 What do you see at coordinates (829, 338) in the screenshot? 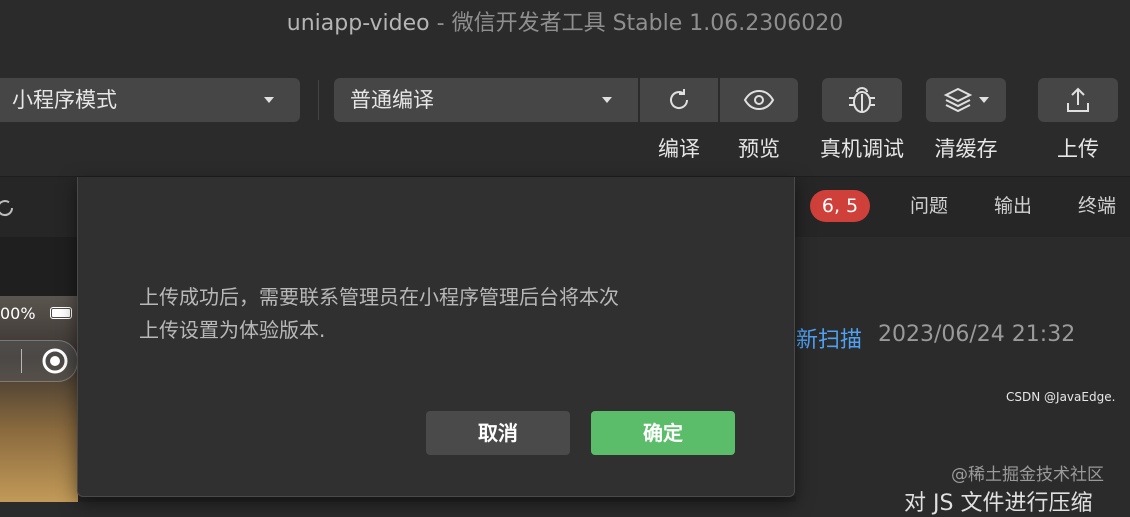
I see `rescan-link: 新扫描` at bounding box center [829, 338].